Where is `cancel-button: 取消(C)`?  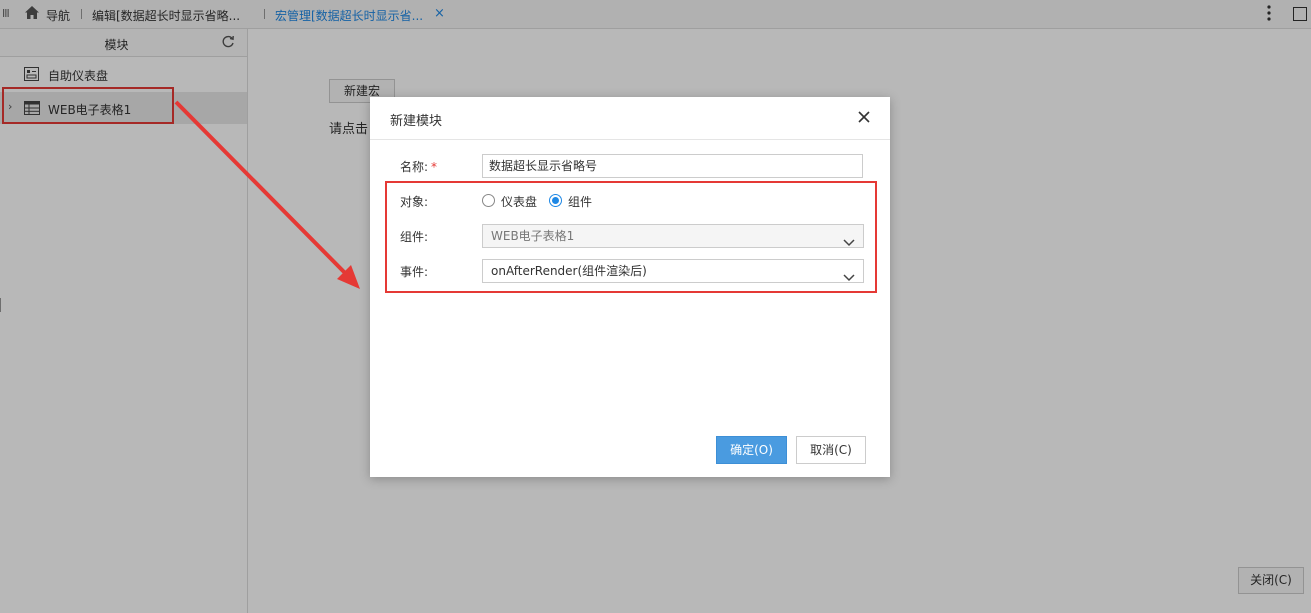
cancel-button: 取消(C) is located at coordinates (831, 450).